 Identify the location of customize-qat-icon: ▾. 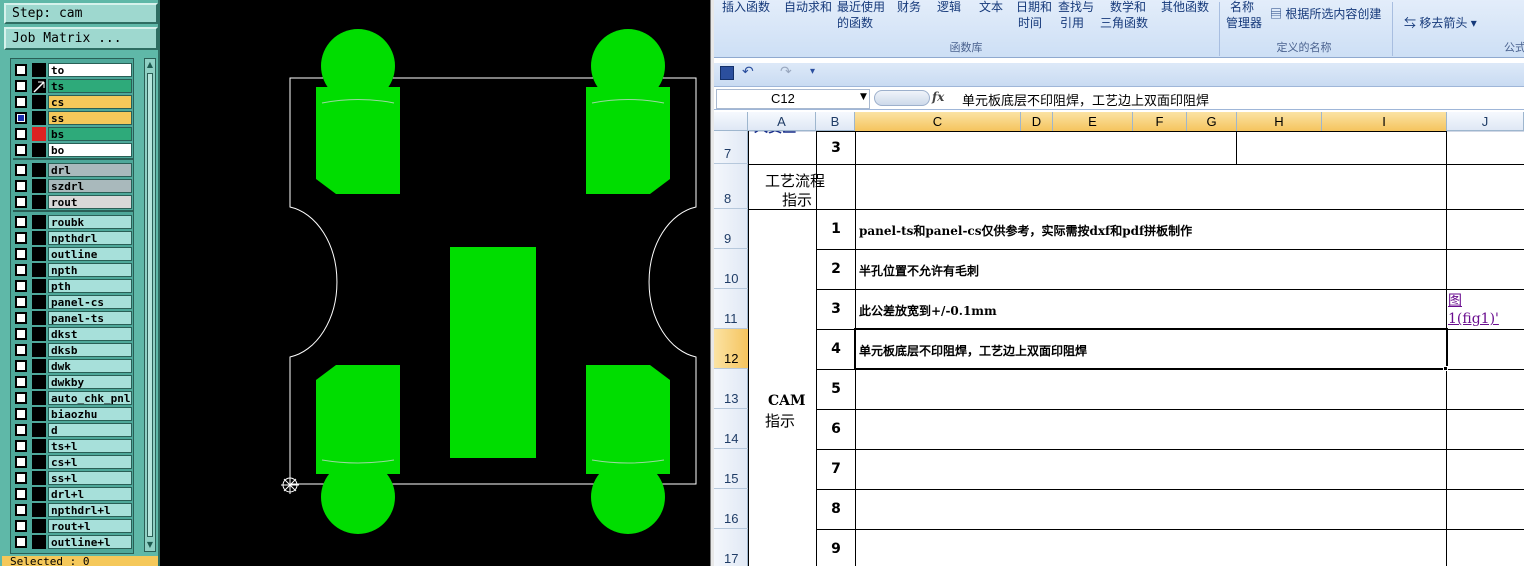
(812, 71).